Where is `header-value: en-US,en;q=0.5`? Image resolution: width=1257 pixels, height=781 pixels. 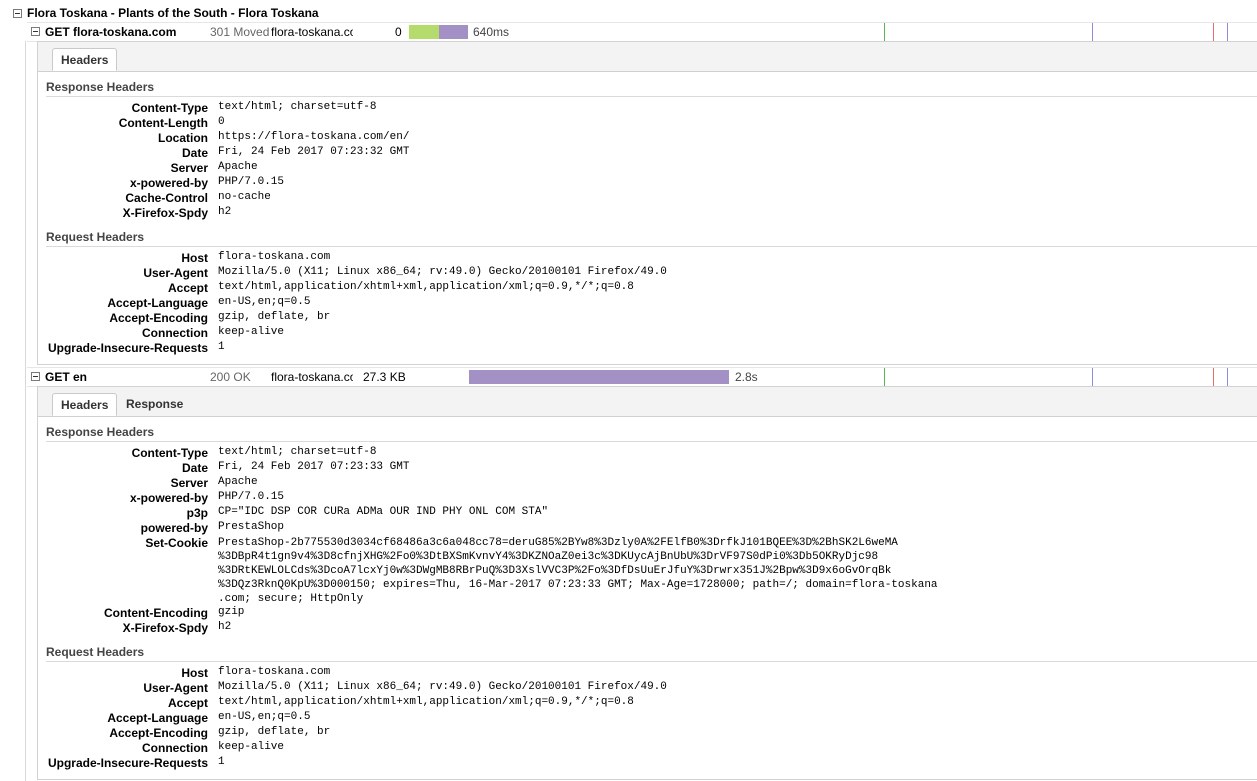
header-value: en-US,en;q=0.5 is located at coordinates (264, 302).